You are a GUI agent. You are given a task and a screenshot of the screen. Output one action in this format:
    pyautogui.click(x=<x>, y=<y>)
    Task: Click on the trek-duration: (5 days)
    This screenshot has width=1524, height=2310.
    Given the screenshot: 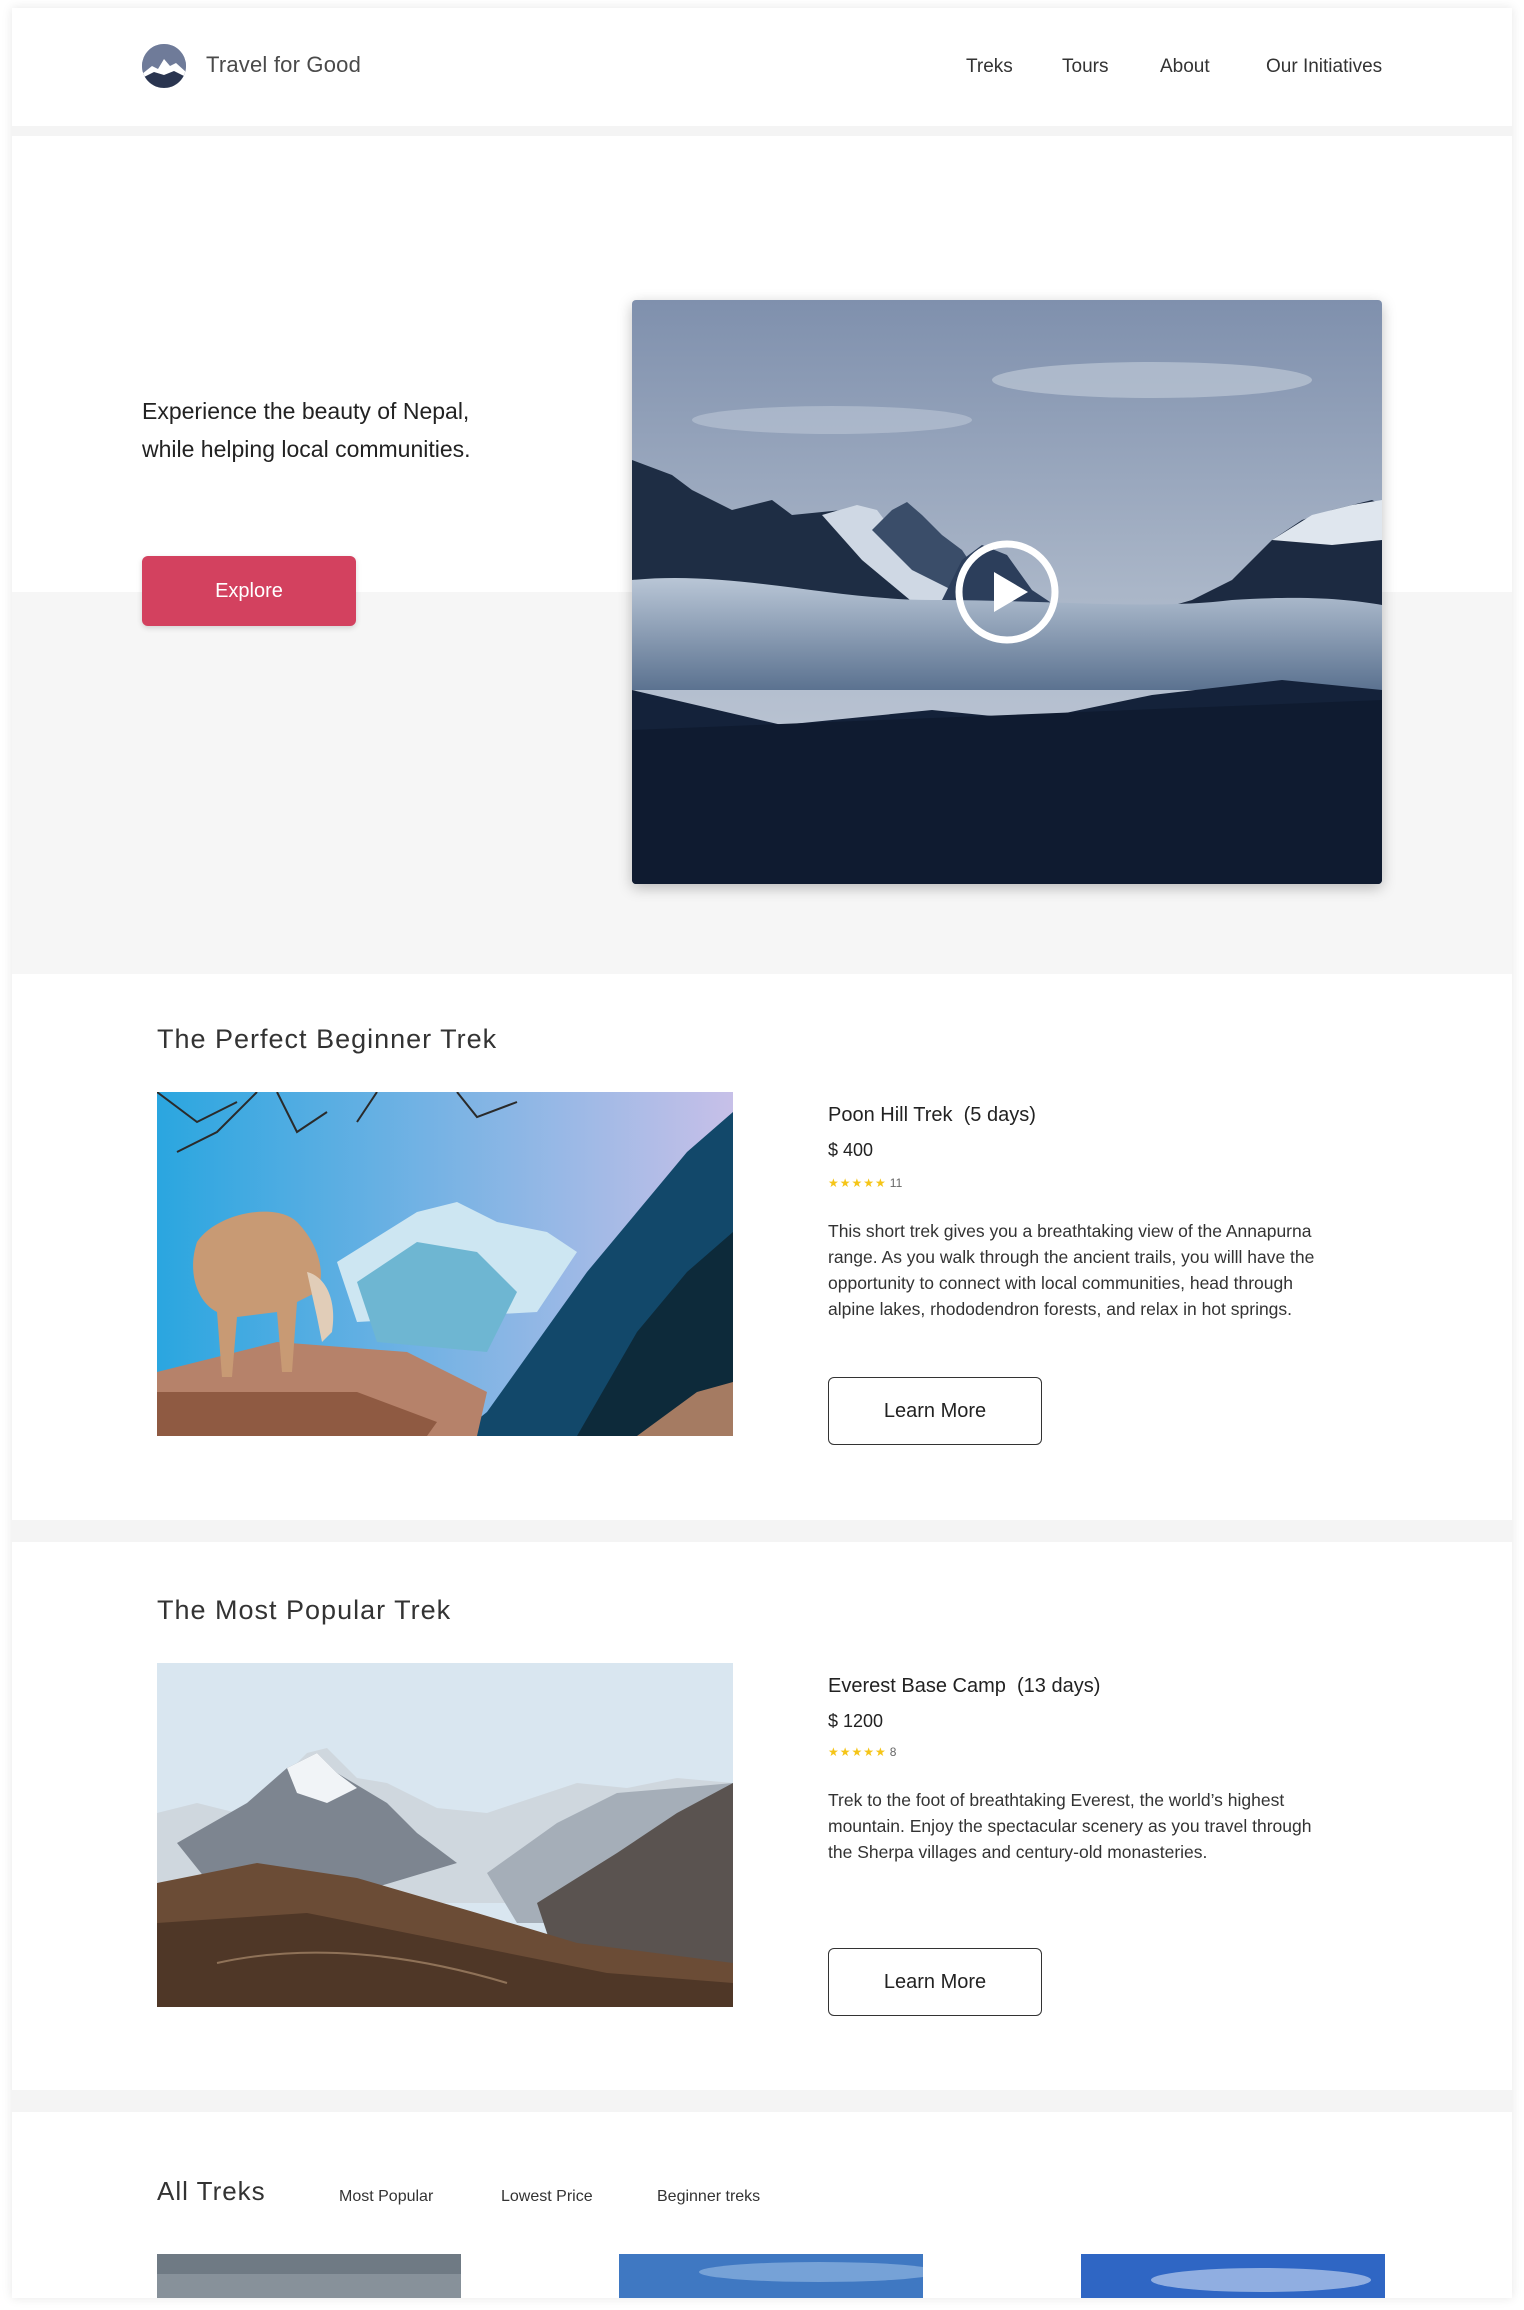 What is the action you would take?
    pyautogui.click(x=999, y=1115)
    